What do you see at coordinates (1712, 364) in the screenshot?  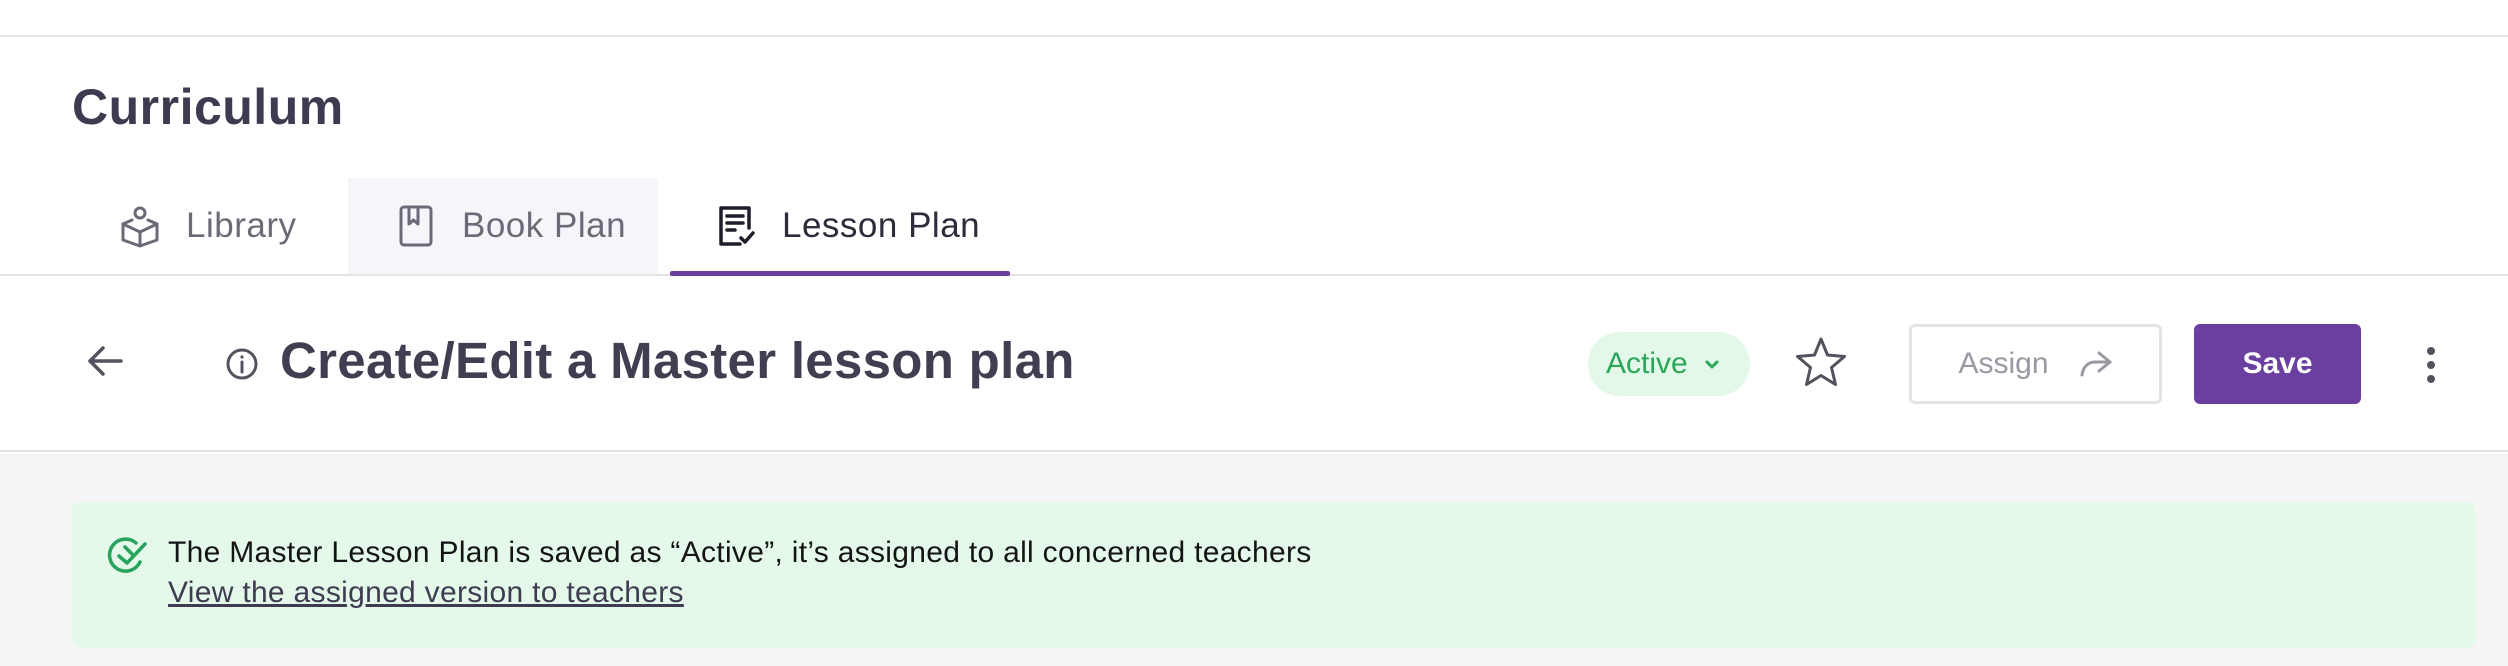 I see `chevron-down-icon` at bounding box center [1712, 364].